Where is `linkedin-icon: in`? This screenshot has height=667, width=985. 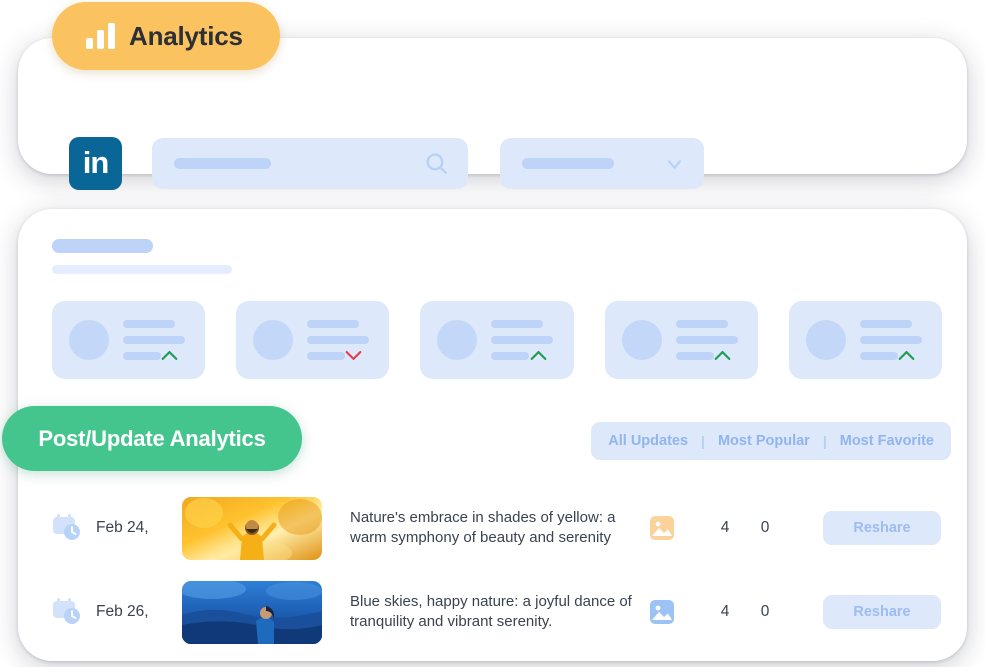
linkedin-icon: in is located at coordinates (95, 163).